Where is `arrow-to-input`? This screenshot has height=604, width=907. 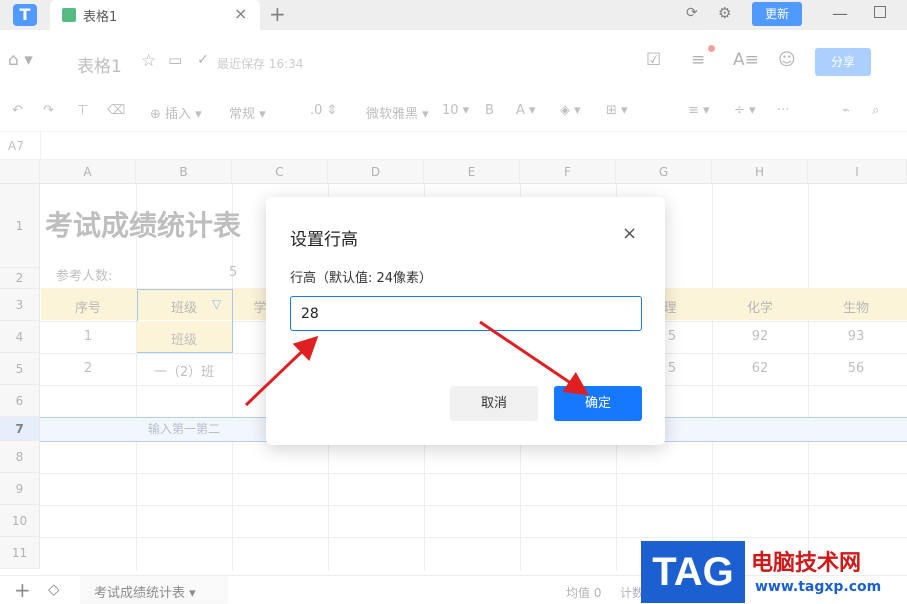 arrow-to-input is located at coordinates (281, 371).